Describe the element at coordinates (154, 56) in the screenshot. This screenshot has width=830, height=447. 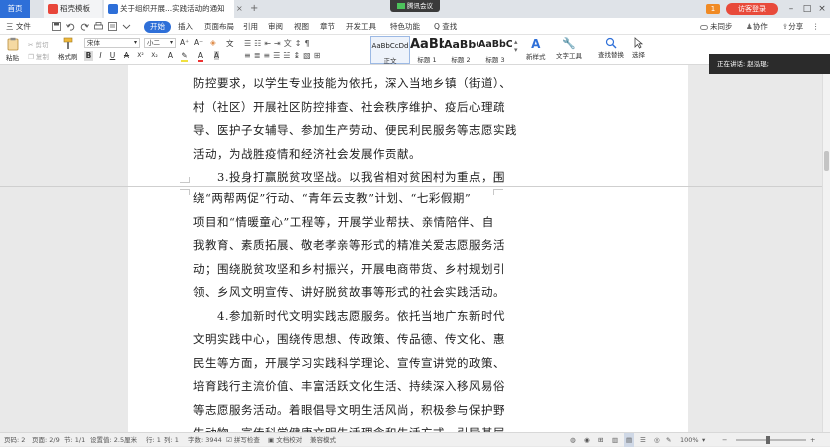
I see `subscript-icon: X₂` at that location.